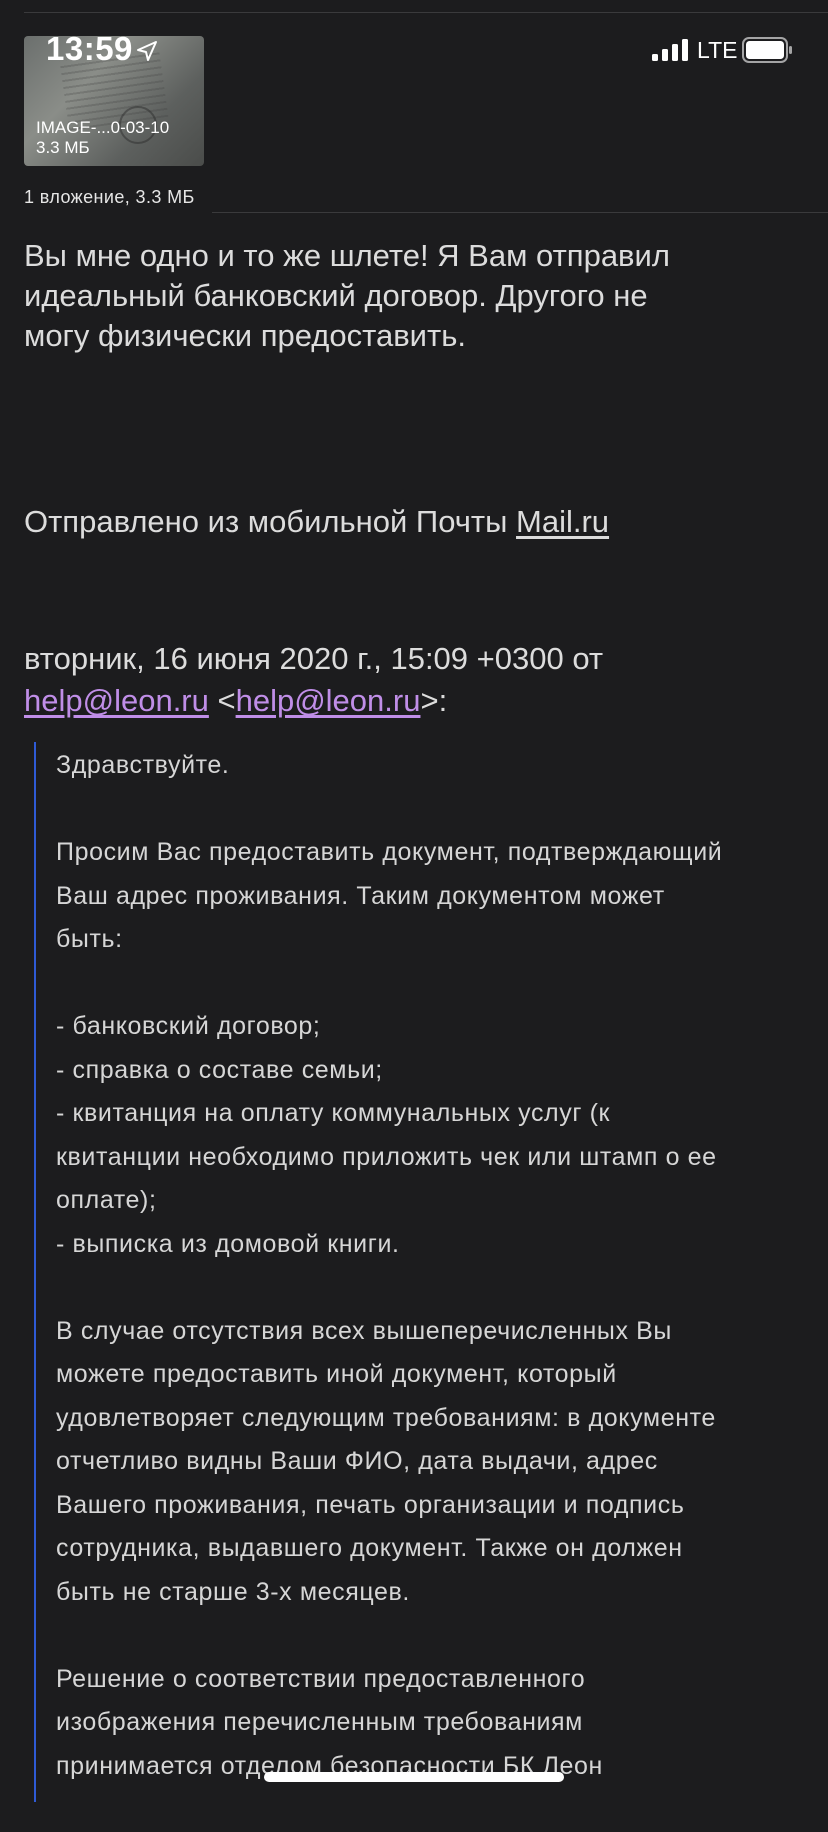 This screenshot has width=828, height=1832. I want to click on quote-date: вторник, 16 июня 2020 г., 15:09 +0300 от, so click(314, 658).